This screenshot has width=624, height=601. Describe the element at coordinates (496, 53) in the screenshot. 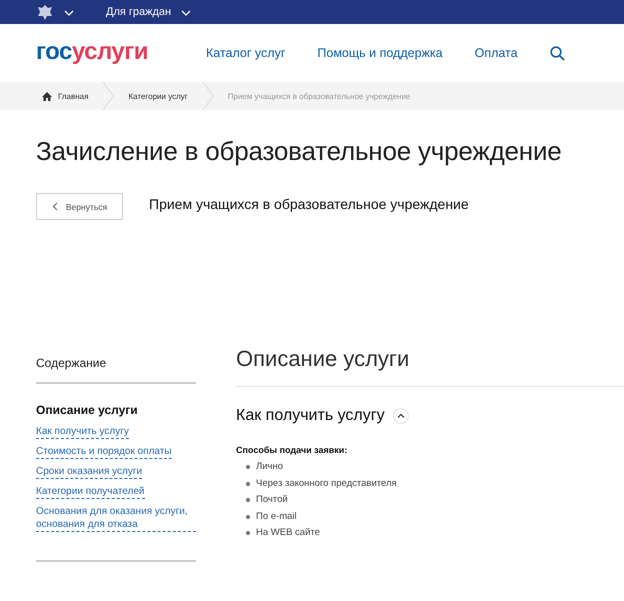

I see `nav-link: Оплата` at that location.